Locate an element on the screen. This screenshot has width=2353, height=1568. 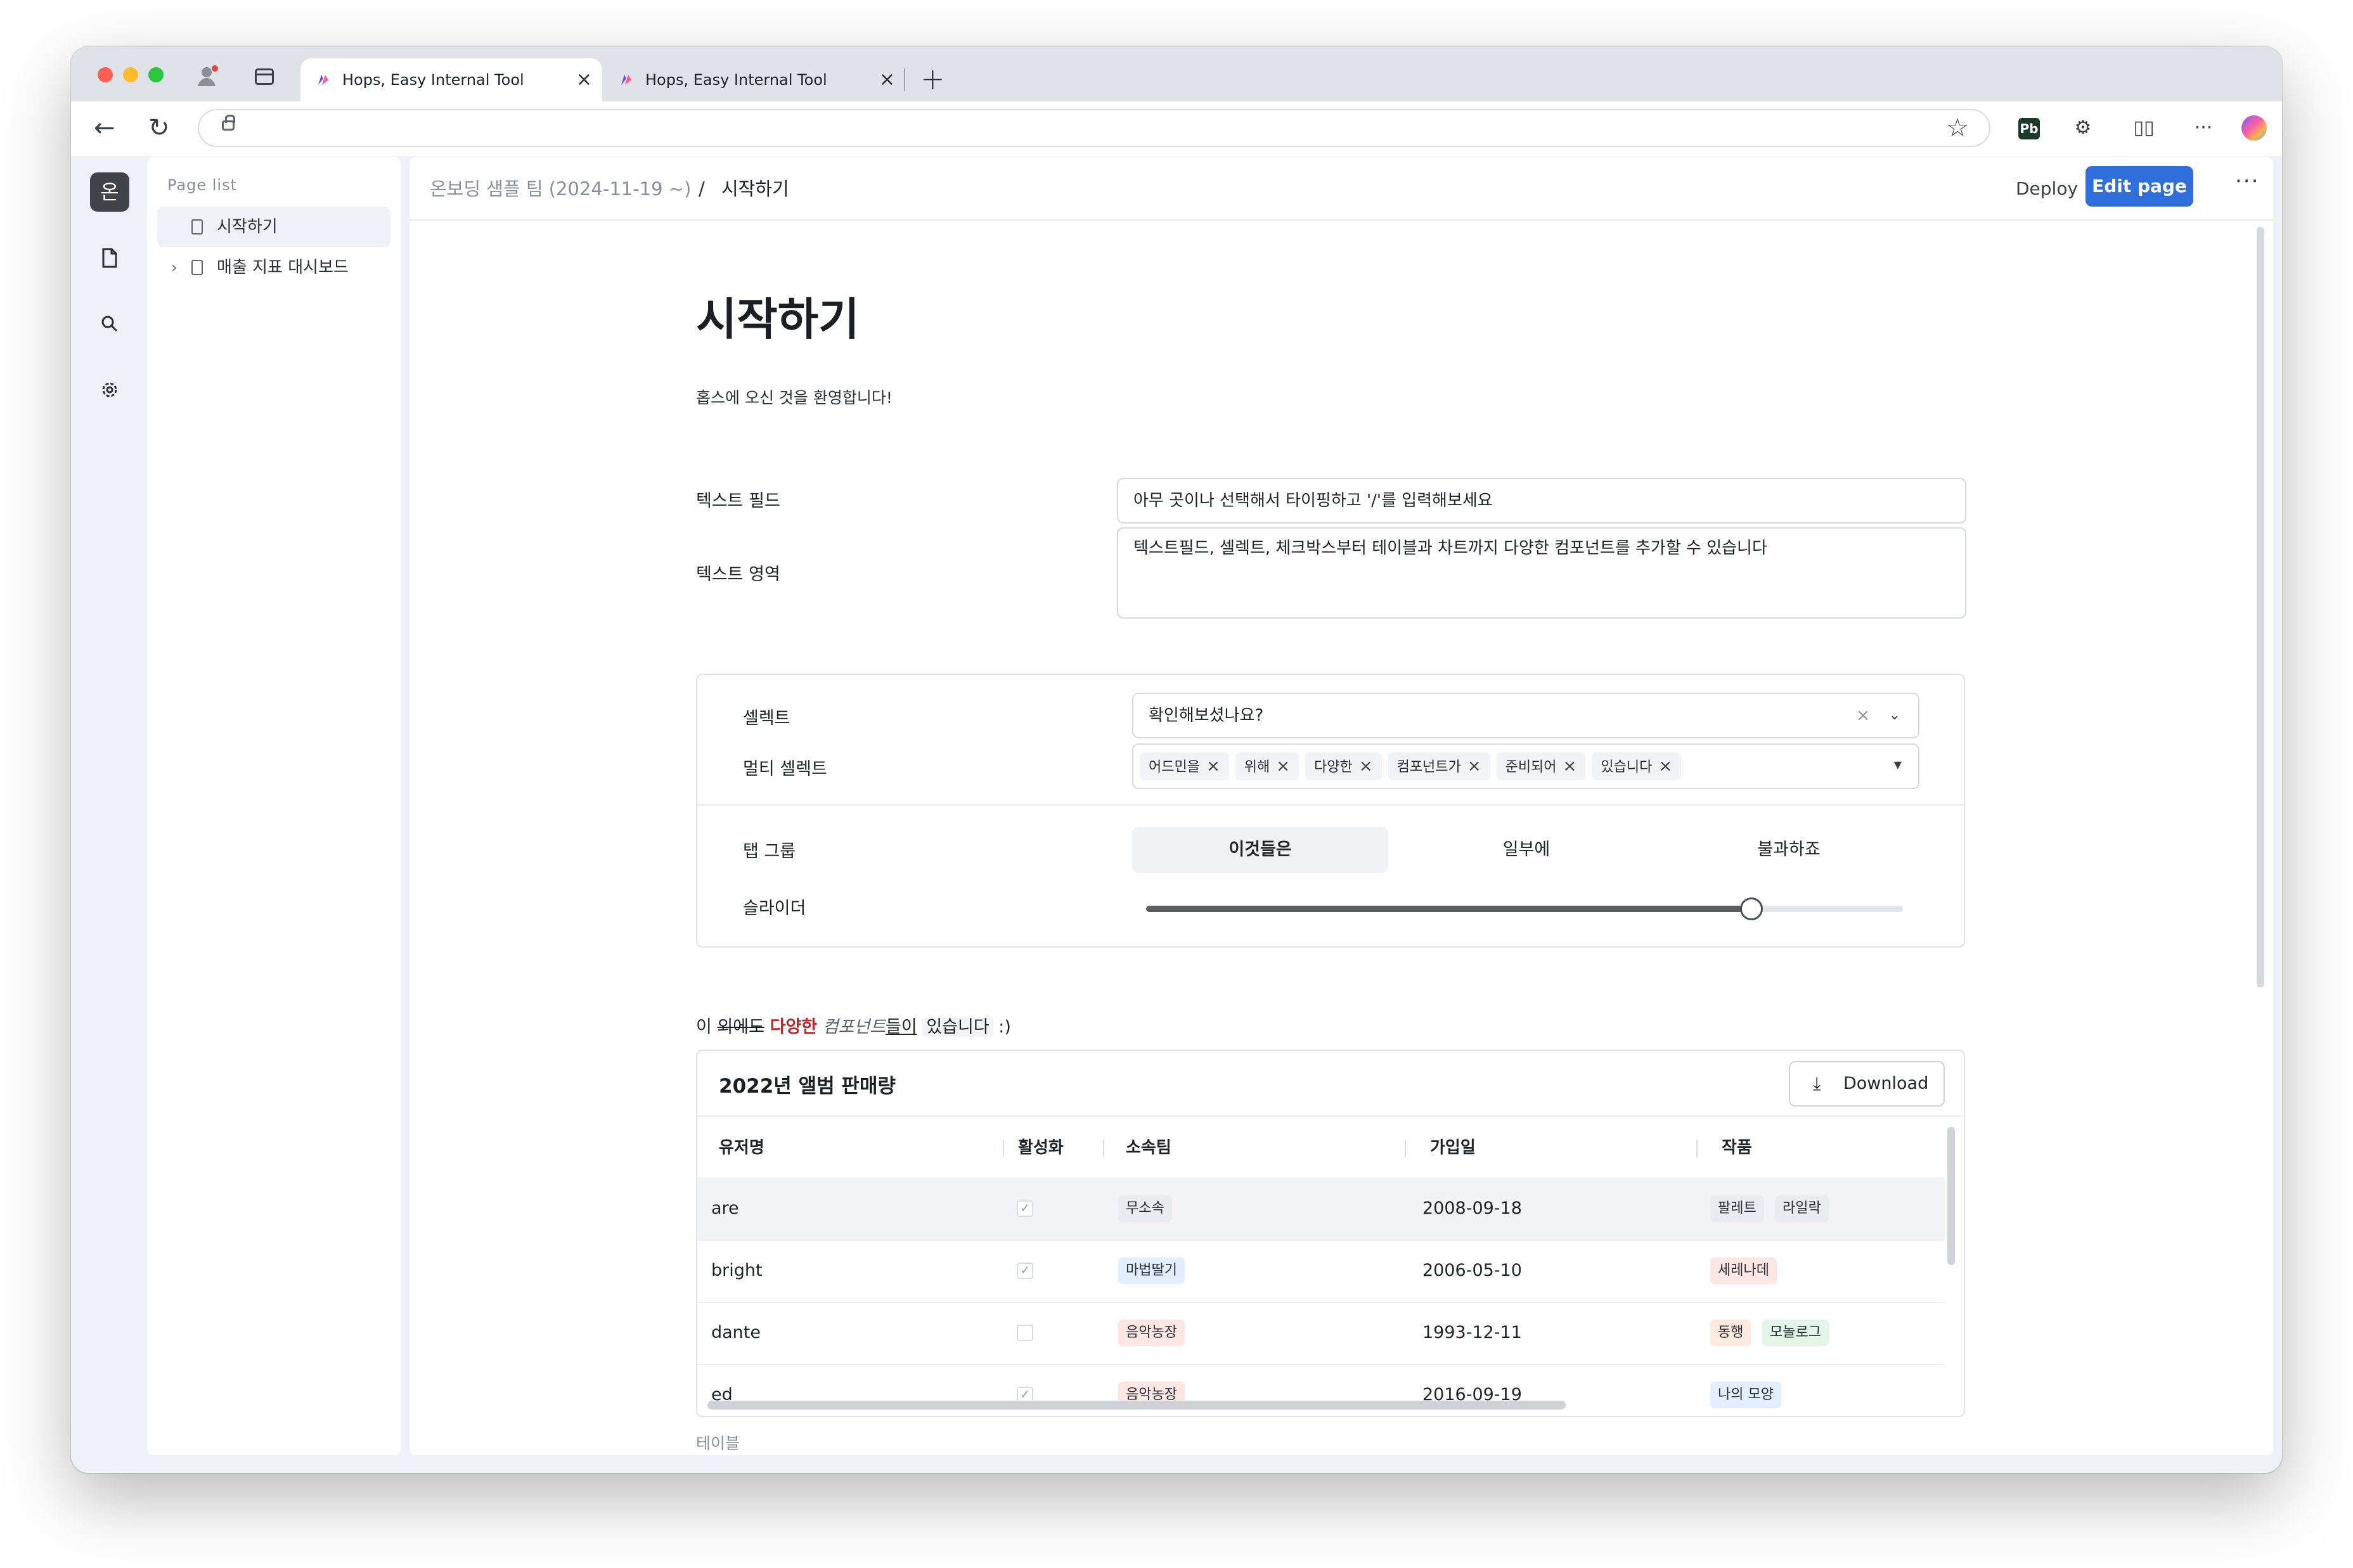
tab-divider is located at coordinates (904, 79).